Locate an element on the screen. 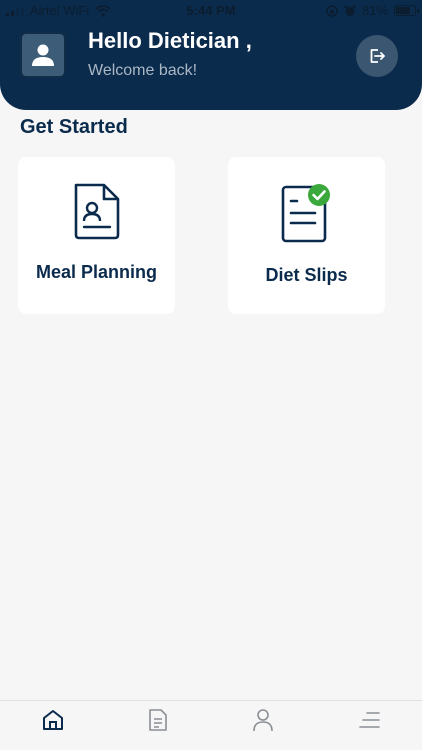 The width and height of the screenshot is (422, 750). status-right: 81% is located at coordinates (372, 10).